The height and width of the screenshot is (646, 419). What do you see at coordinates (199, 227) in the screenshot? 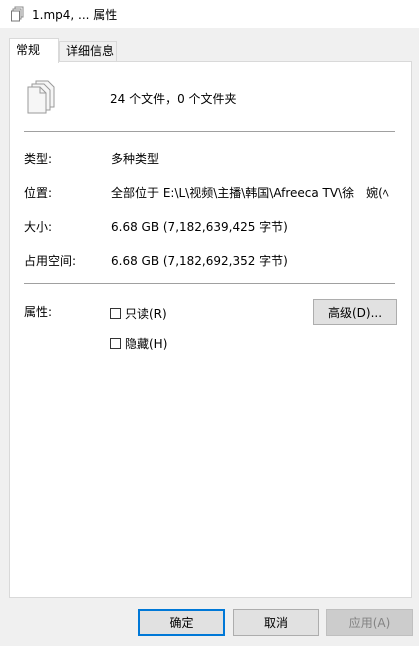
I see `size-value: 6.68 GB (7,182,639,425 字节)` at bounding box center [199, 227].